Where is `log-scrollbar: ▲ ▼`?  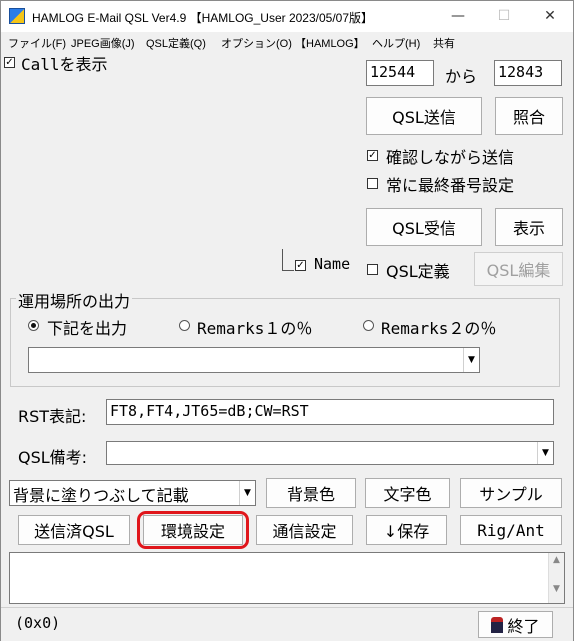
log-scrollbar: ▲ ▼ is located at coordinates (556, 578).